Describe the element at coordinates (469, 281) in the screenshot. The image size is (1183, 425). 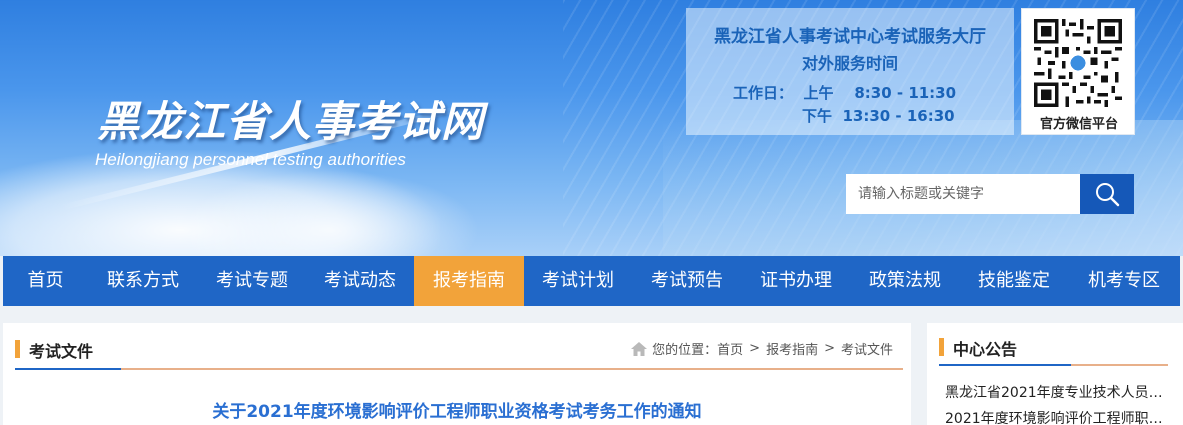
I see `nav-item-registration-guide: 报考指南` at that location.